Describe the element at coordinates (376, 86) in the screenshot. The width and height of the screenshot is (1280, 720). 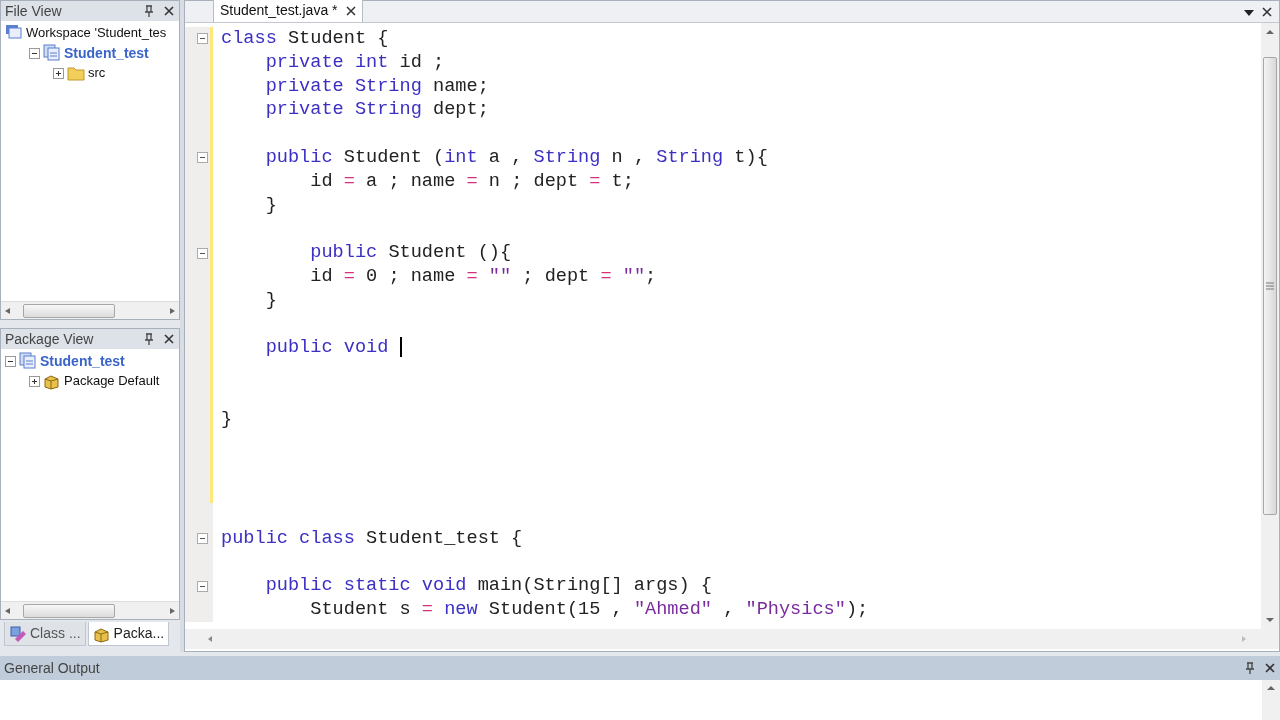
I see `code-line: private String name;` at that location.